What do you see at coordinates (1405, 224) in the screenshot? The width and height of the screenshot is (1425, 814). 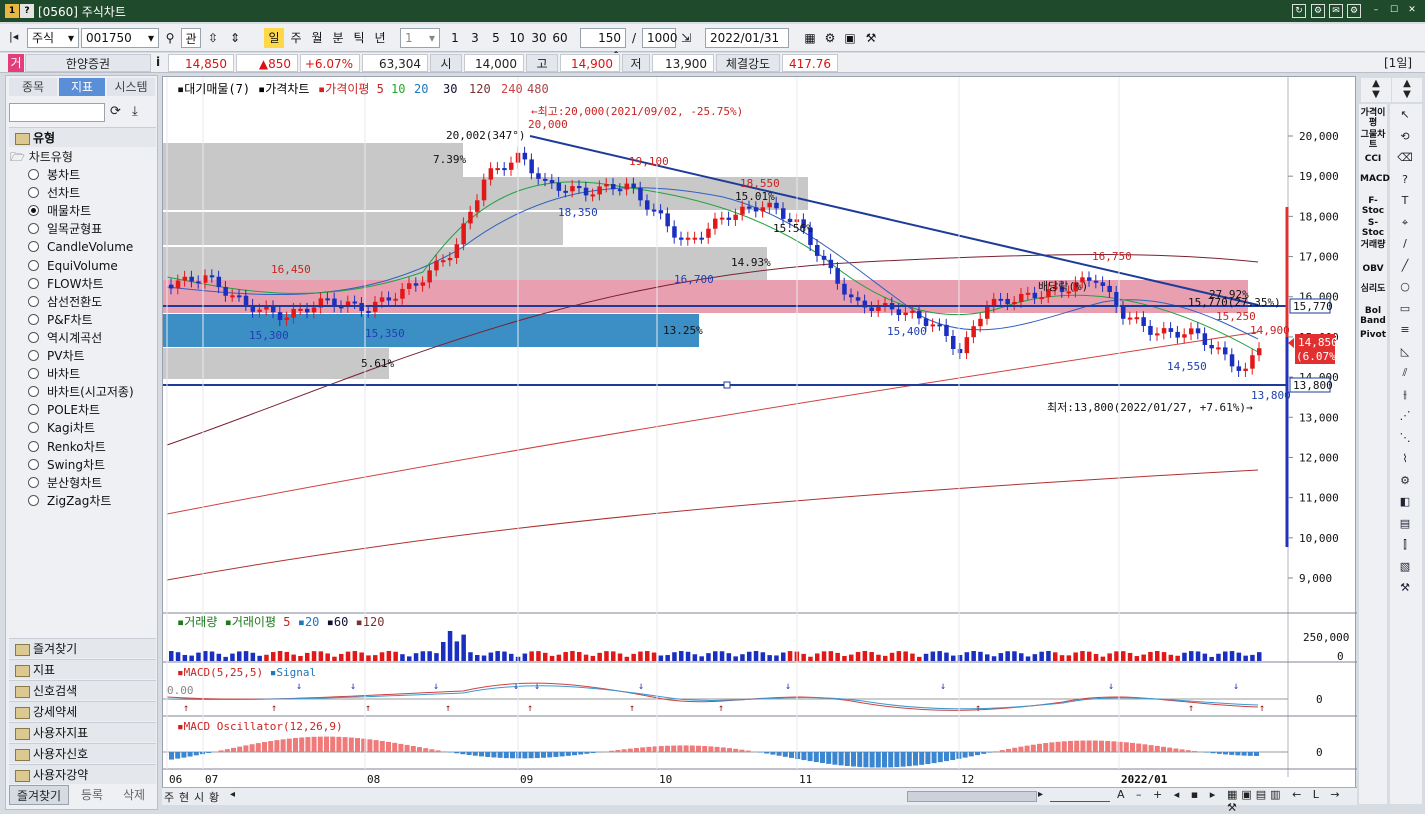 I see `drawing-tool-icon: ⌖` at bounding box center [1405, 224].